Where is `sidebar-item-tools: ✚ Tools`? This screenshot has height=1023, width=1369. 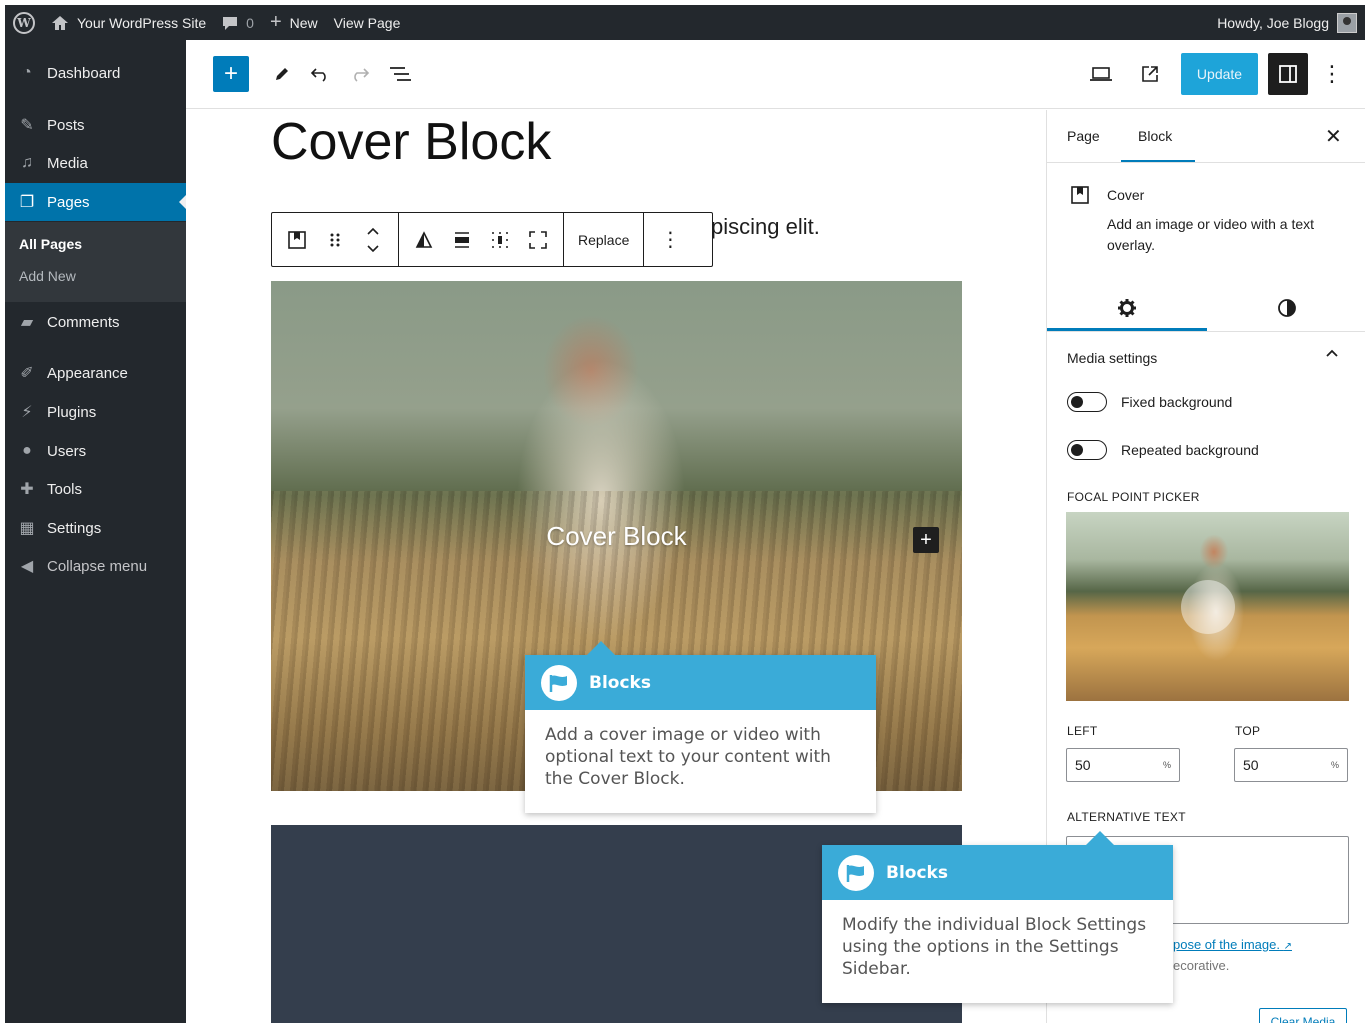 sidebar-item-tools: ✚ Tools is located at coordinates (95, 489).